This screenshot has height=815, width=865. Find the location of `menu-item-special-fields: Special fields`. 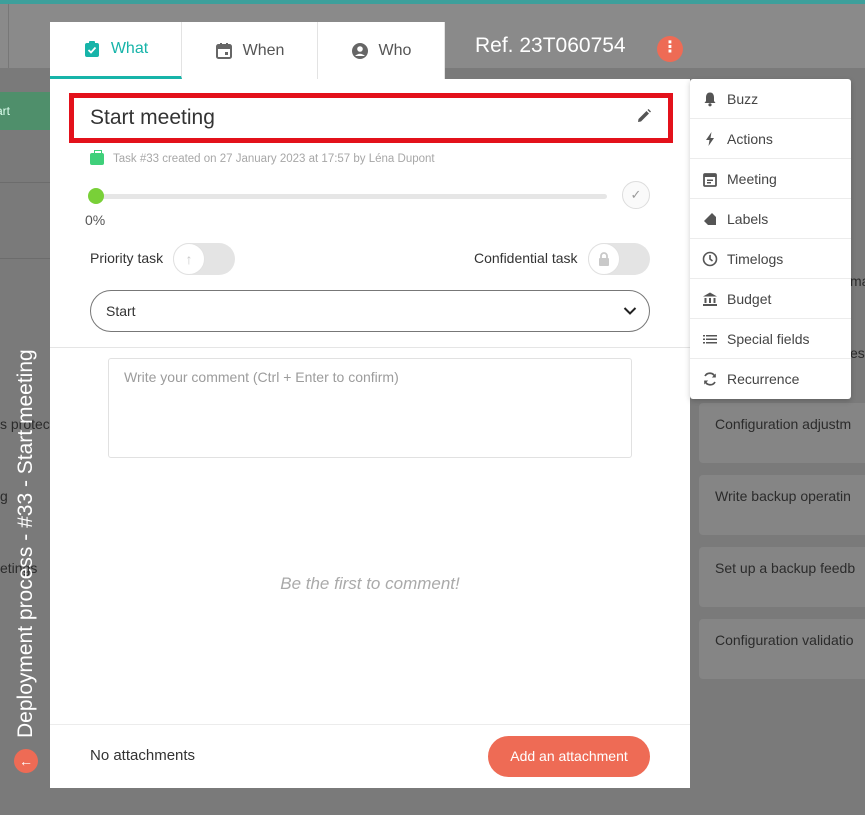

menu-item-special-fields: Special fields is located at coordinates (770, 339).